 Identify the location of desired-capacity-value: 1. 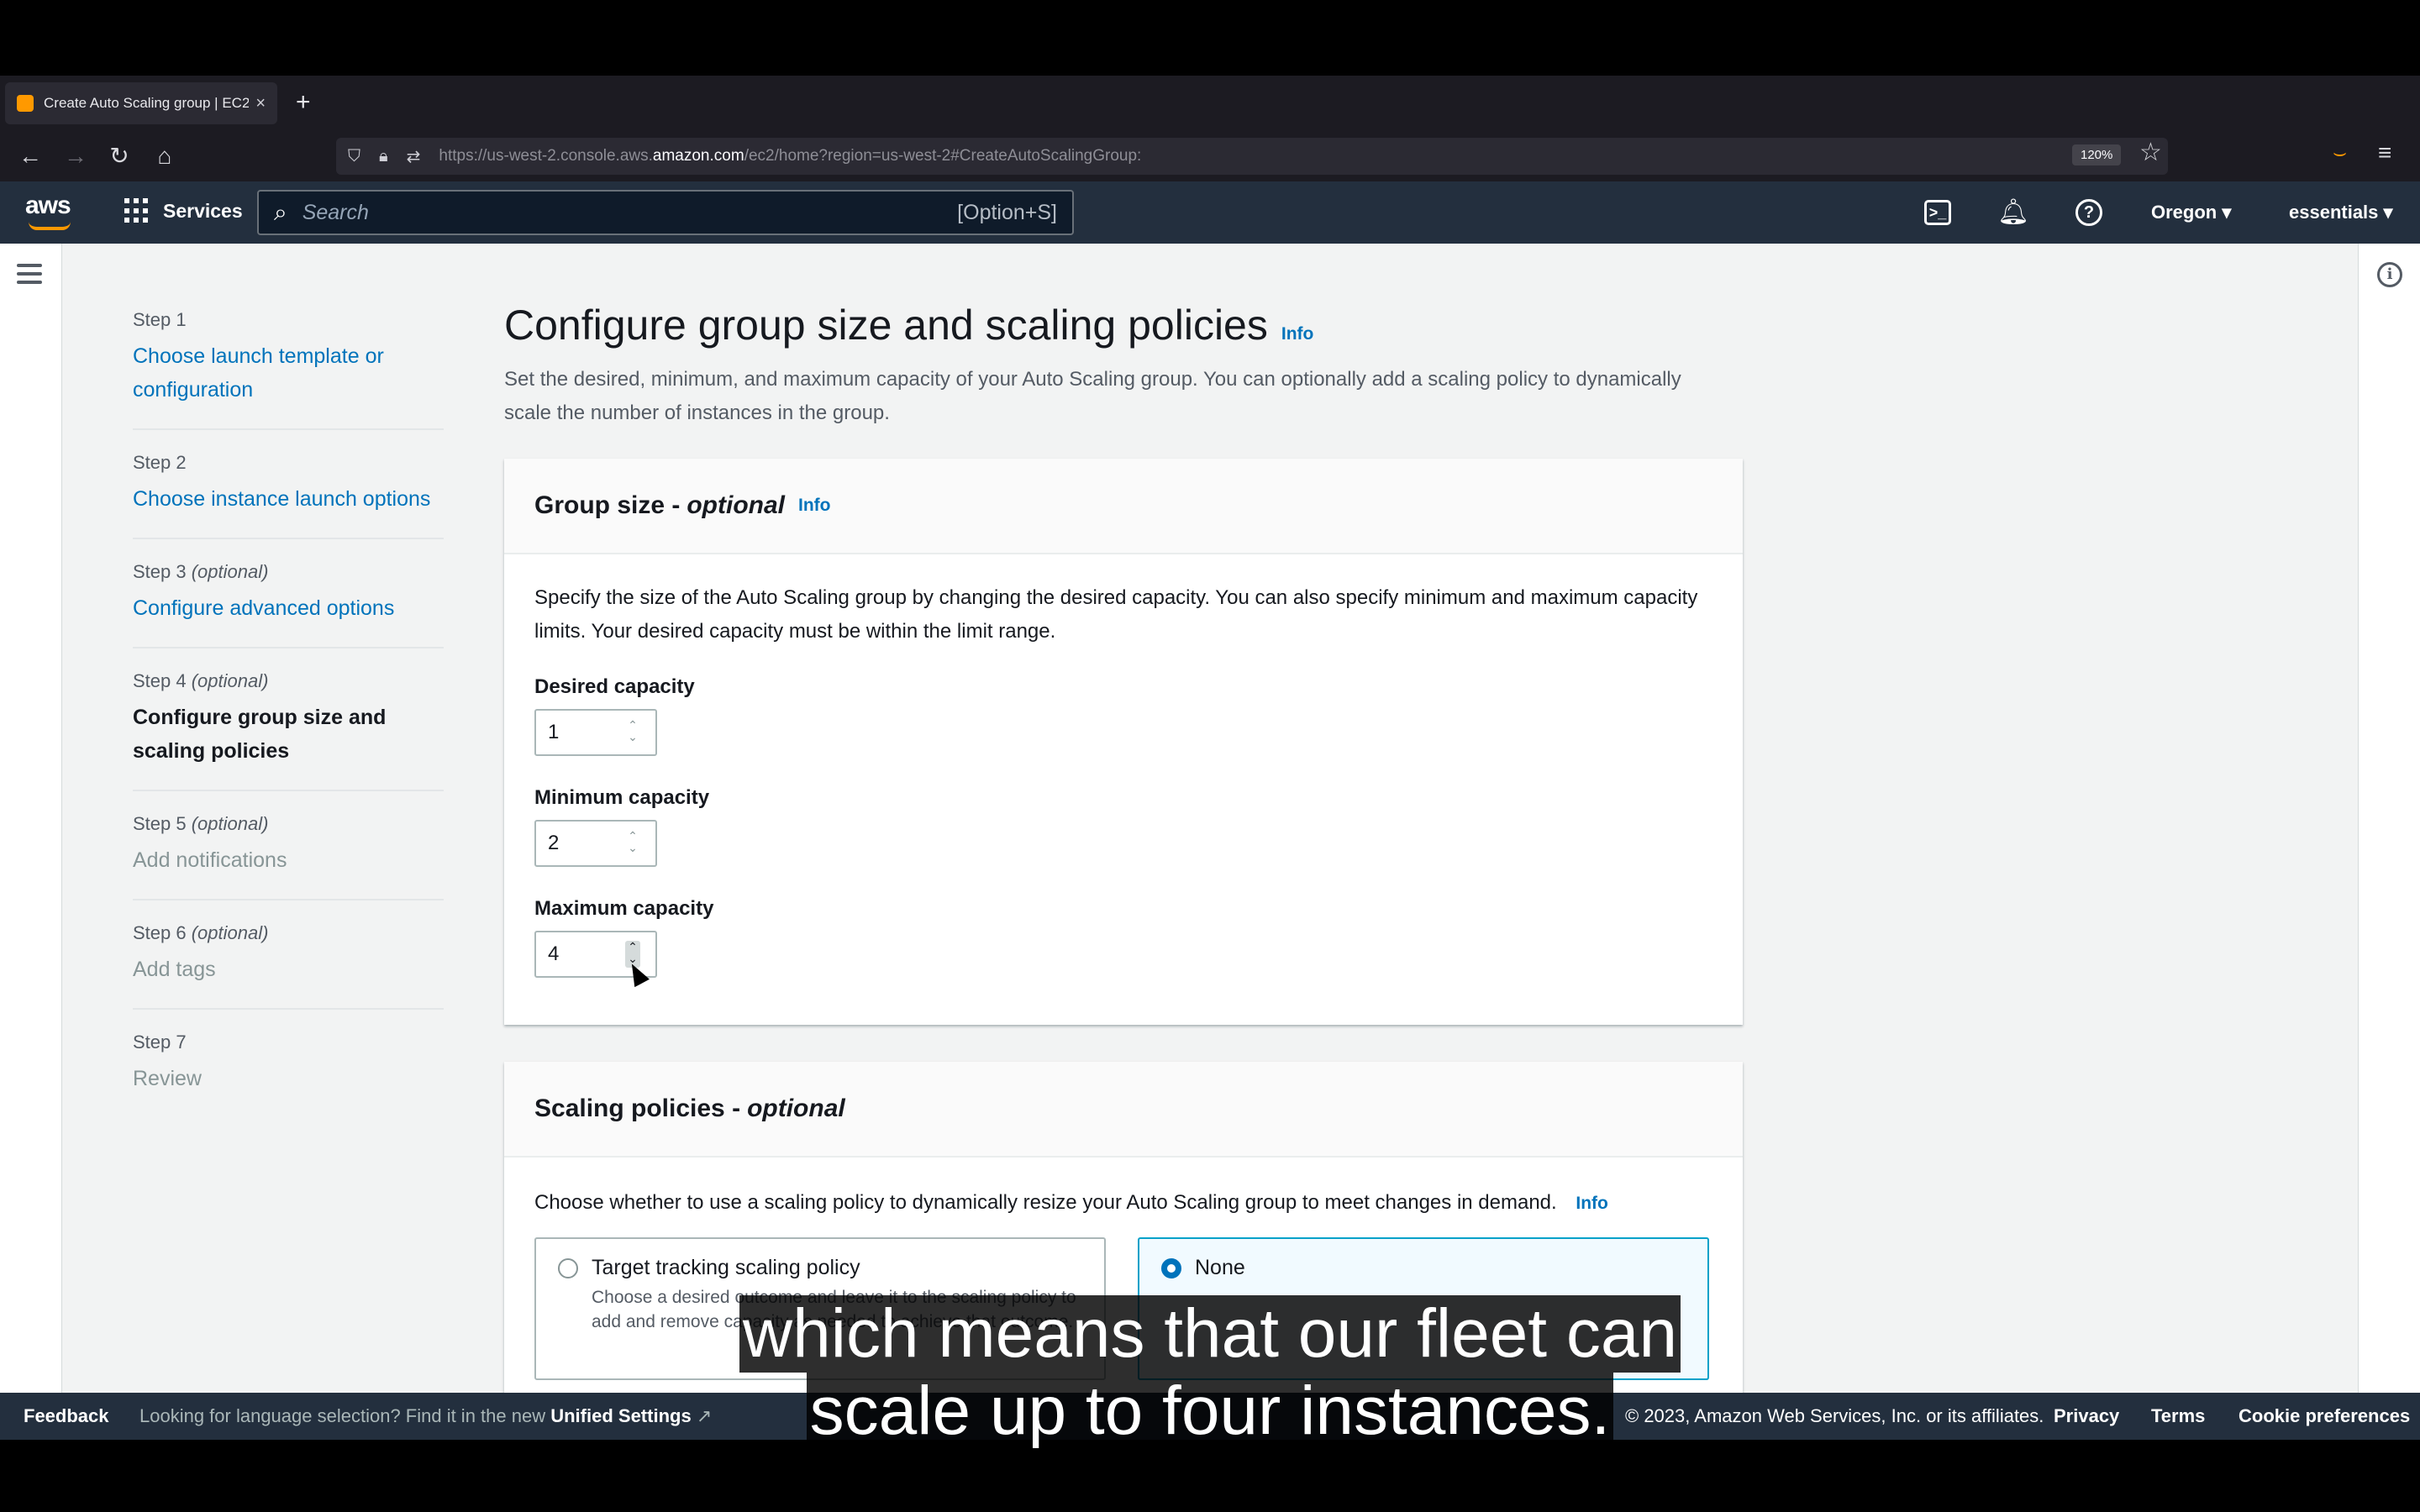
(554, 732).